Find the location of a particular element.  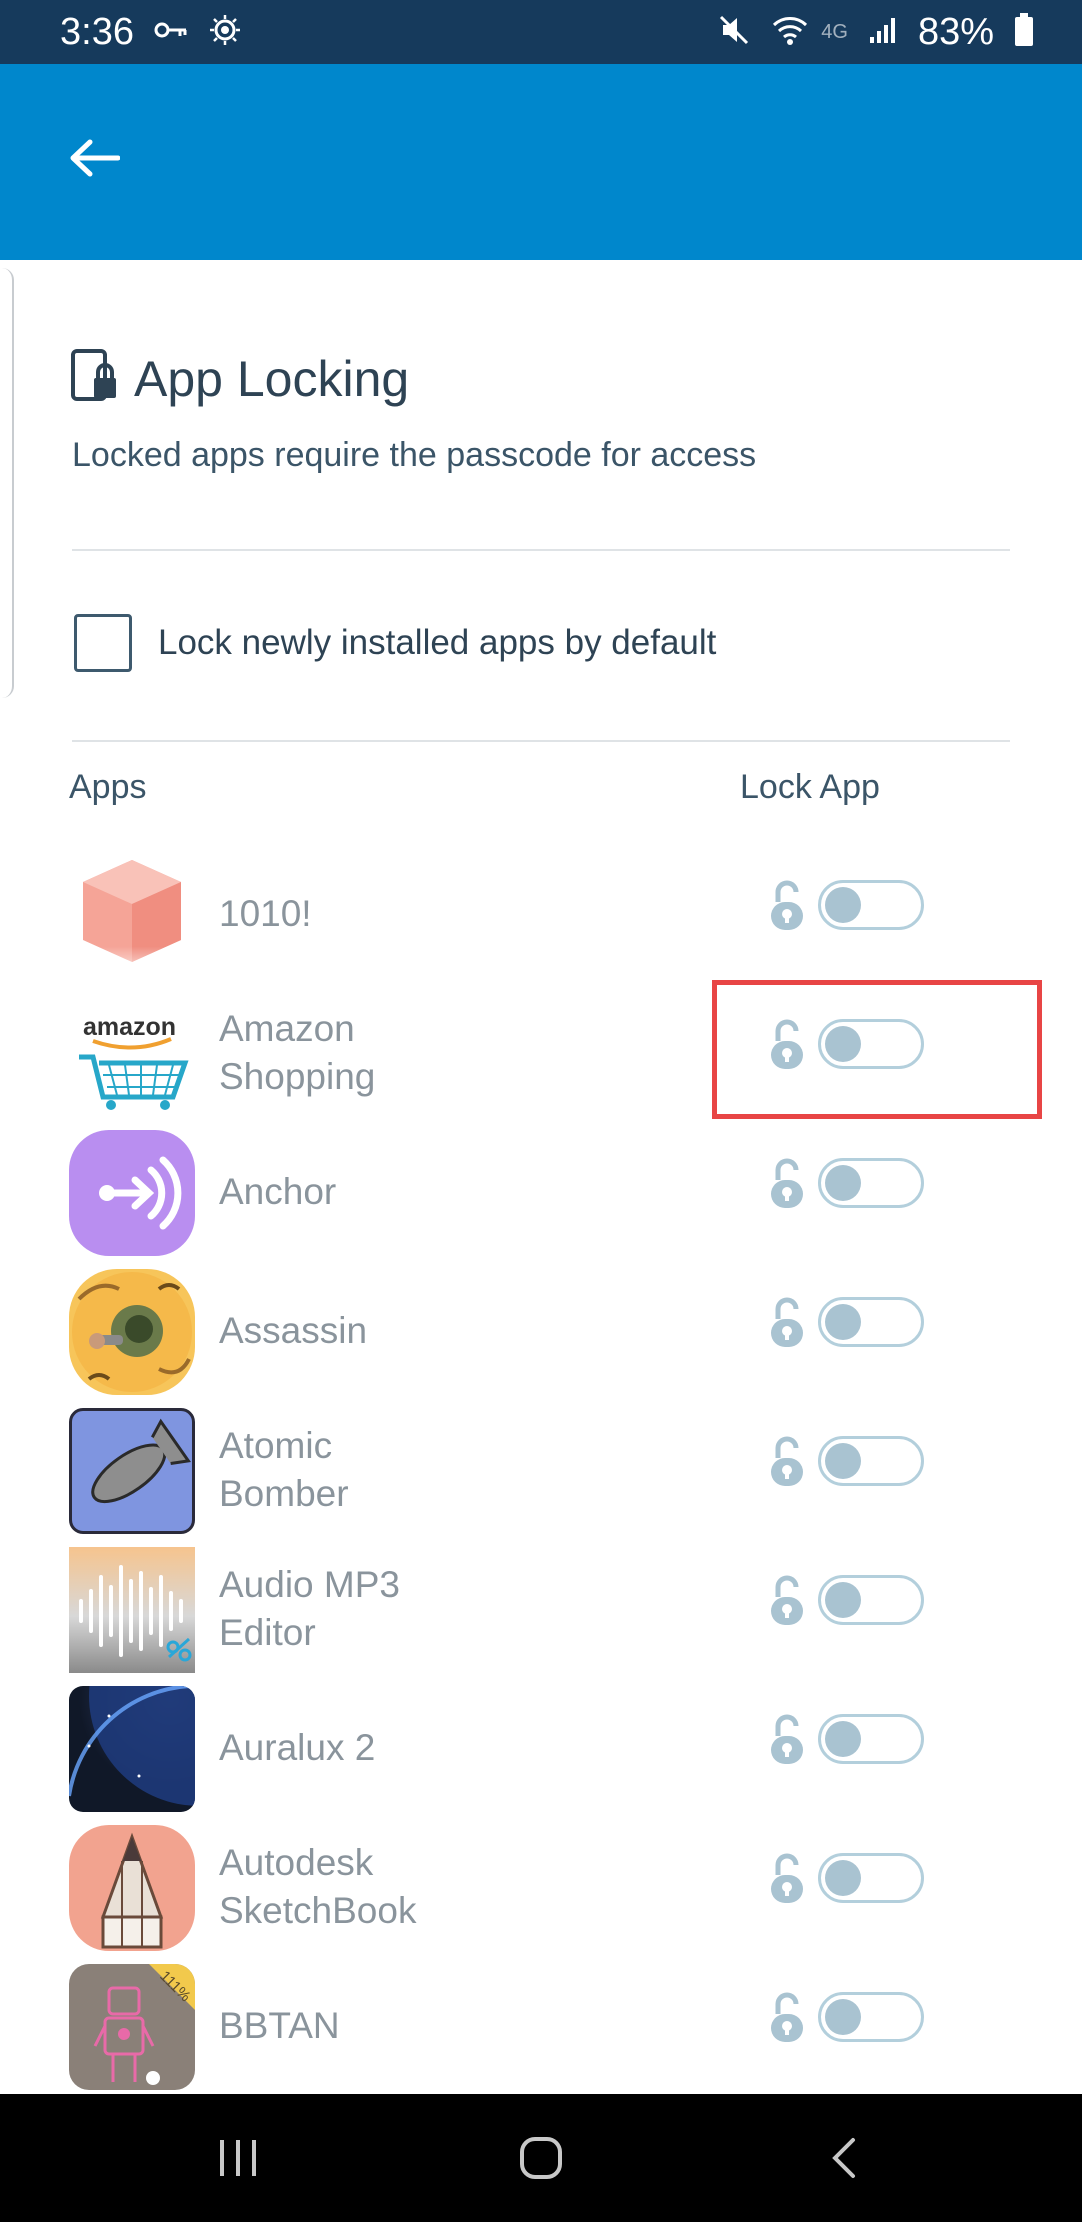

signal-icon is located at coordinates (883, 32).